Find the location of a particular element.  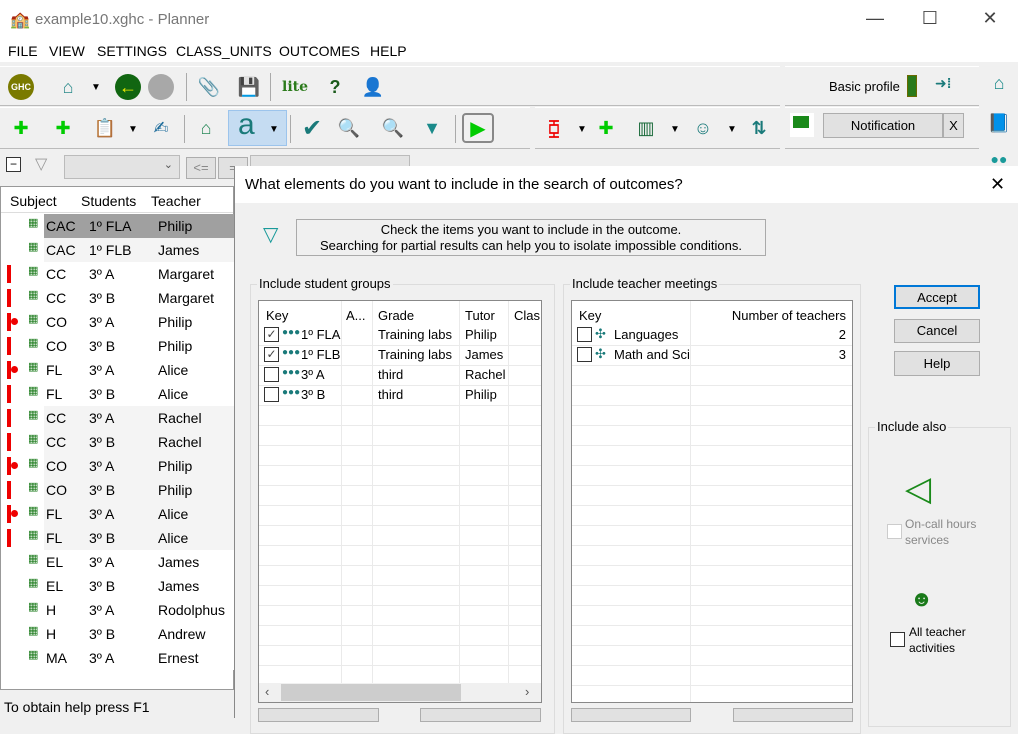

help-button: Help is located at coordinates (937, 363).